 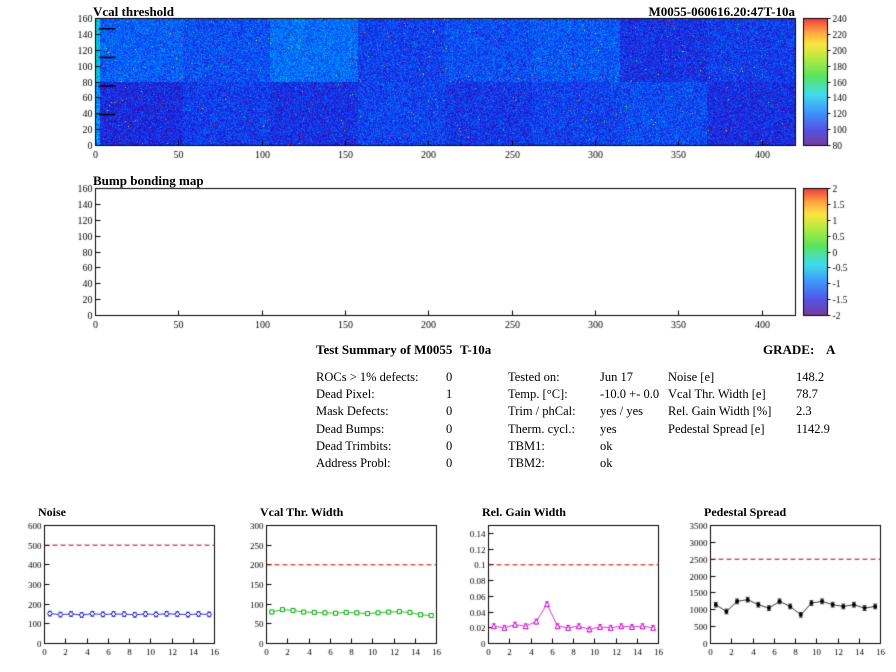 I want to click on summary-row: Tested on: Jun 17, so click(x=593, y=377).